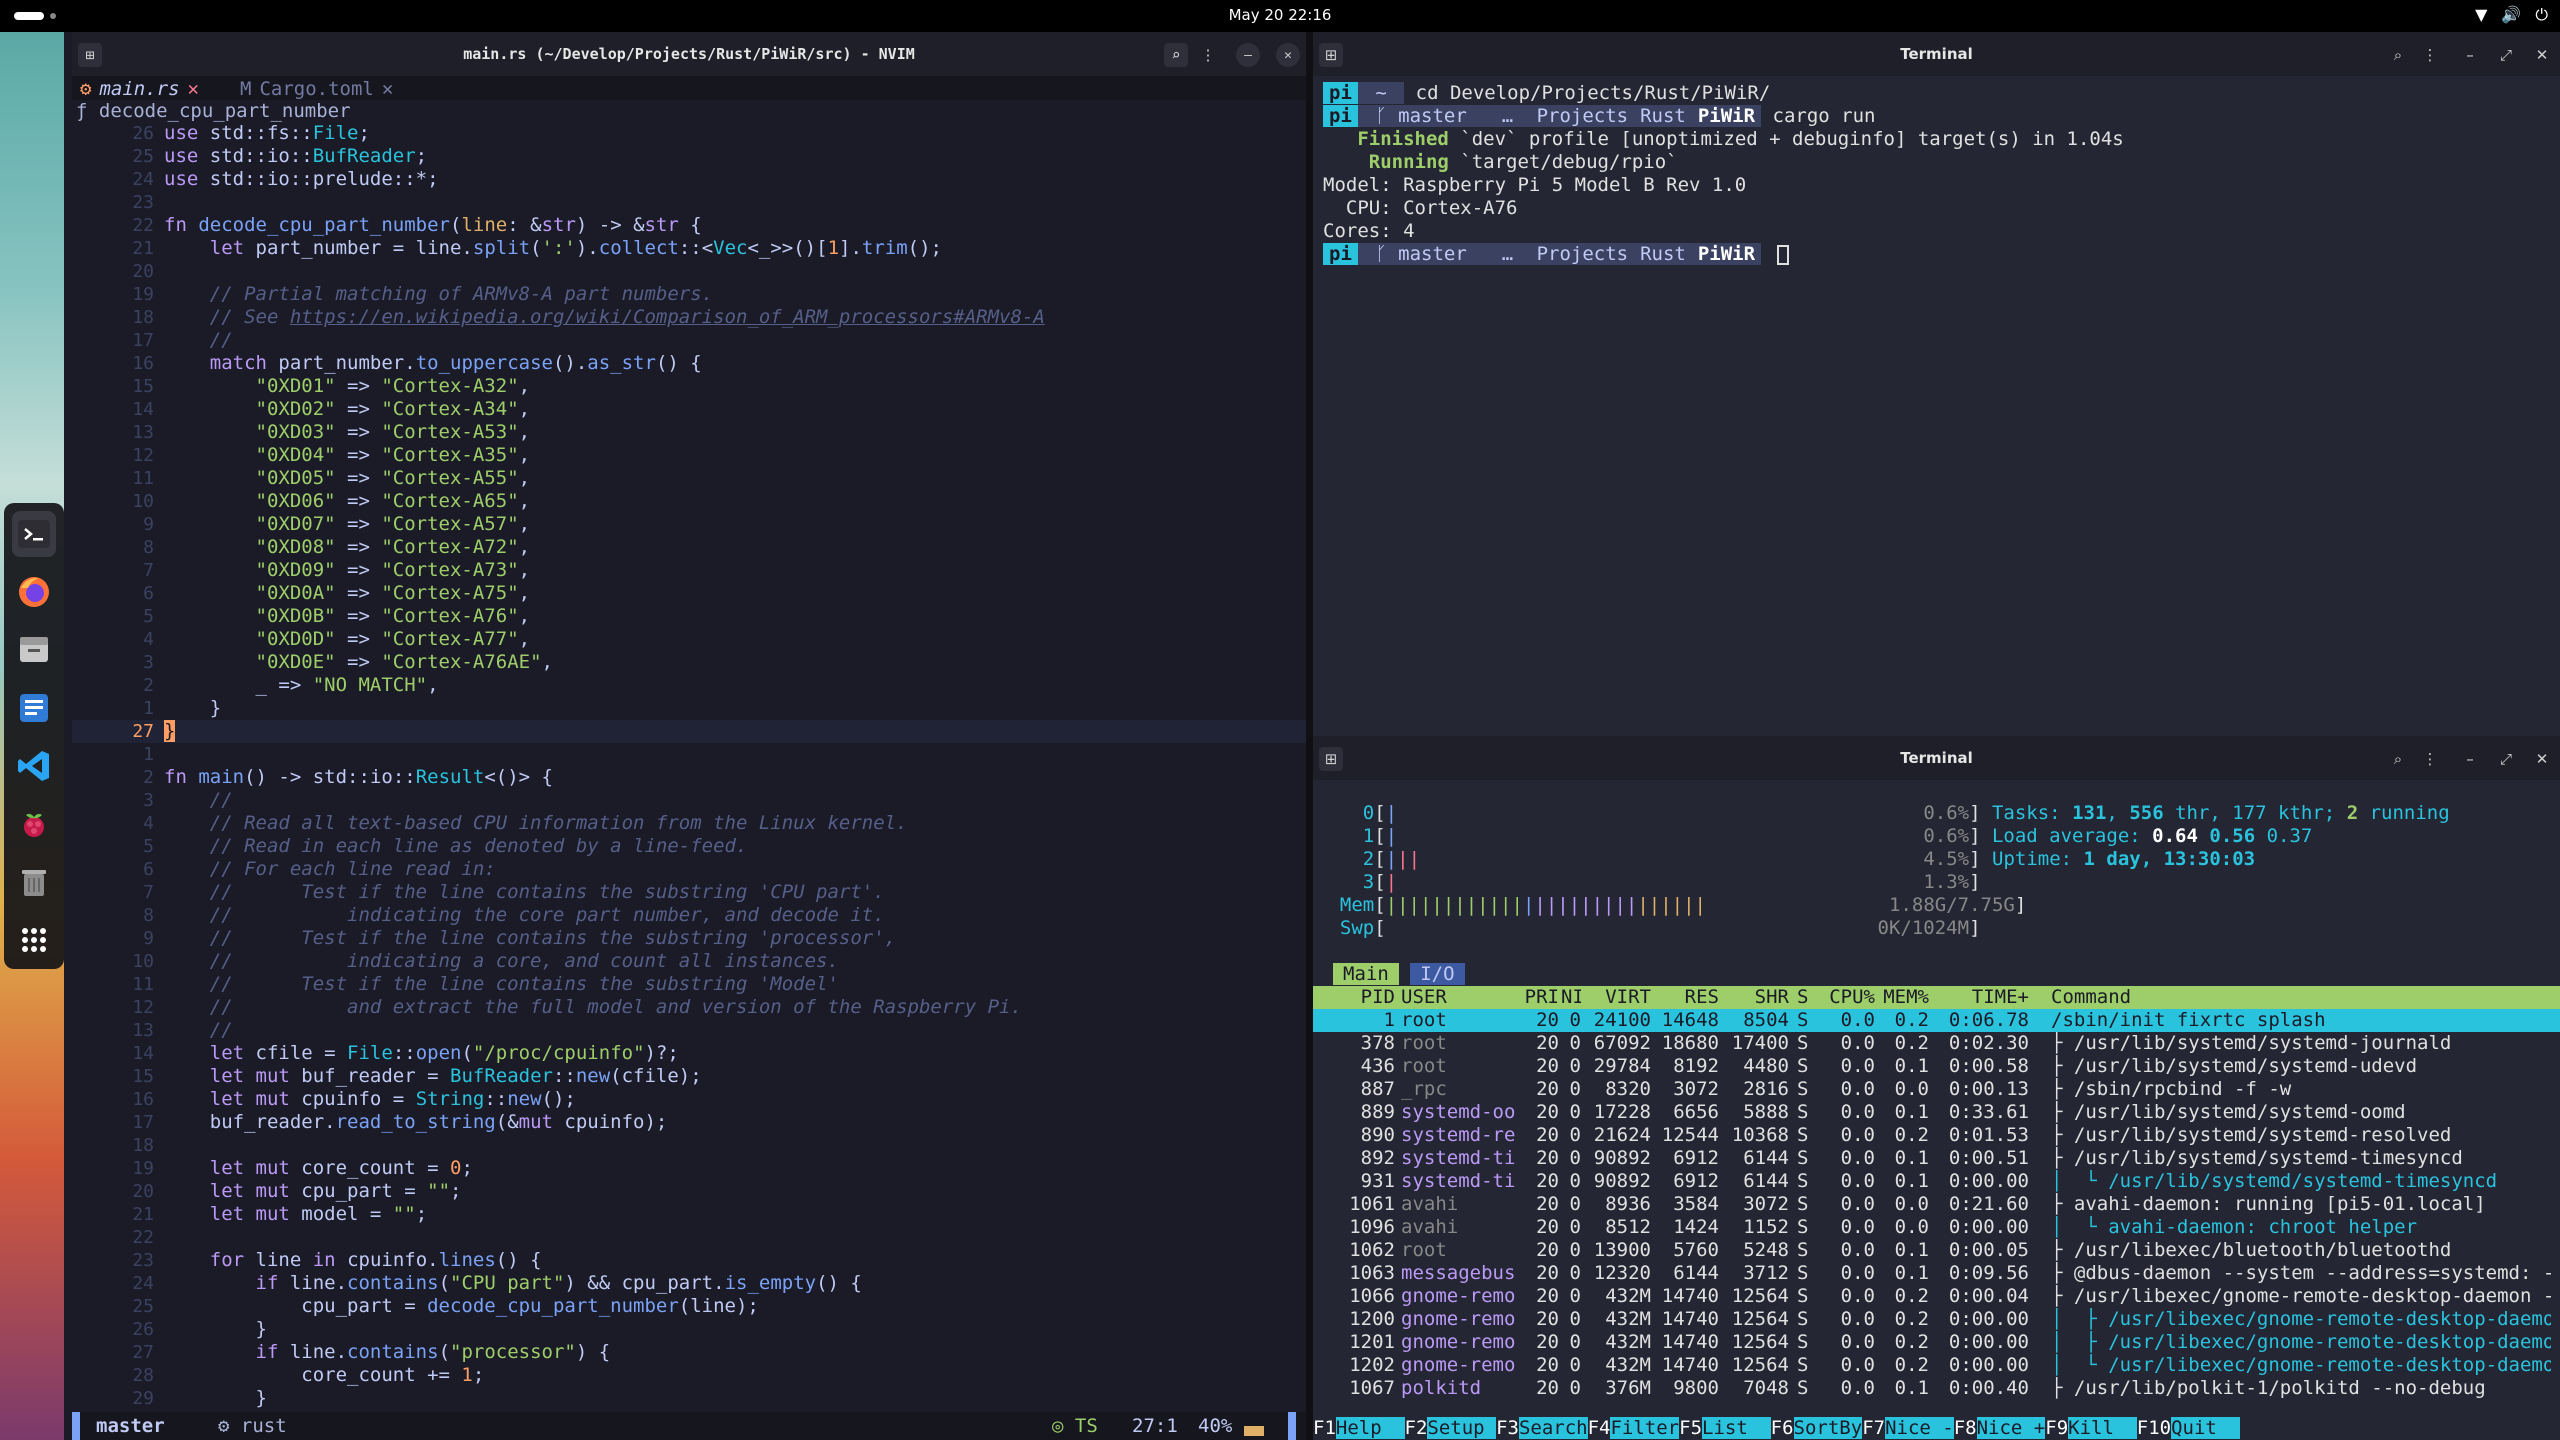  I want to click on function-key-label: Nice -, so click(1919, 1428).